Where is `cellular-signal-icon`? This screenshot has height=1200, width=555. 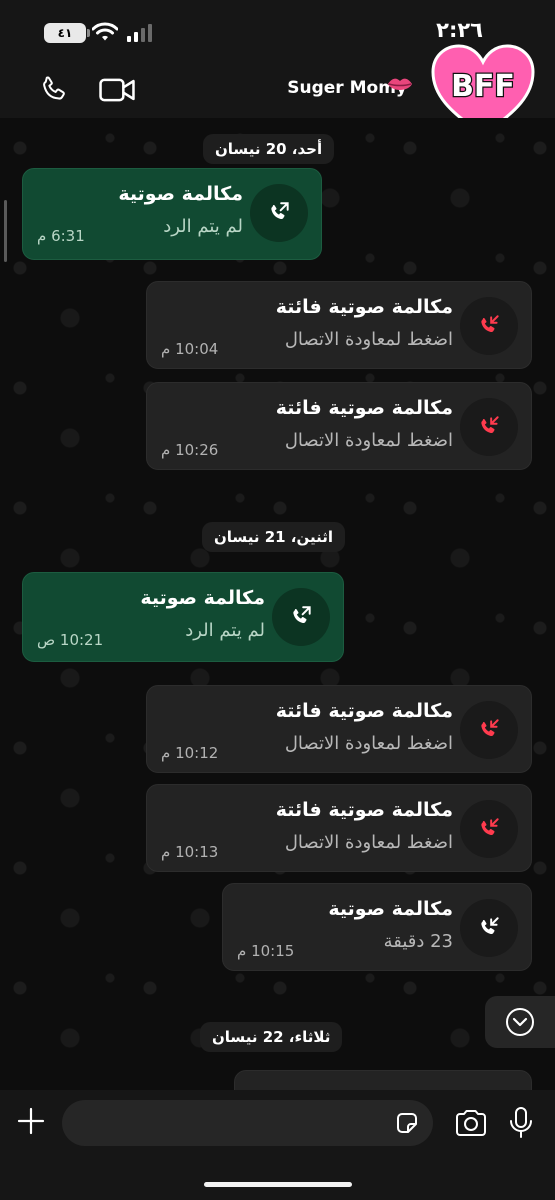
cellular-signal-icon is located at coordinates (139, 33).